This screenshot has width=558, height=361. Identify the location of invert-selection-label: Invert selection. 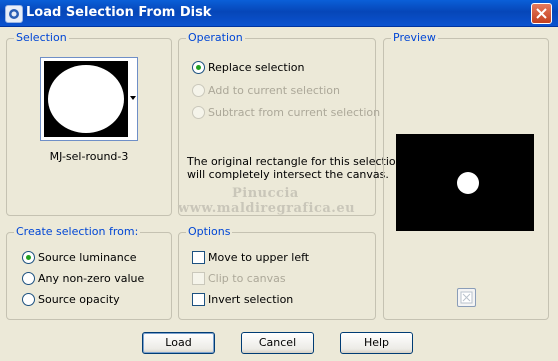
(251, 299).